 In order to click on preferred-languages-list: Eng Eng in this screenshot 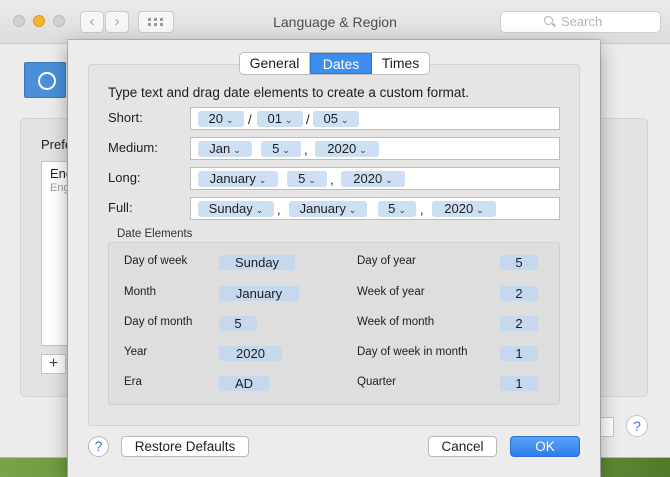, I will do `click(57, 253)`.